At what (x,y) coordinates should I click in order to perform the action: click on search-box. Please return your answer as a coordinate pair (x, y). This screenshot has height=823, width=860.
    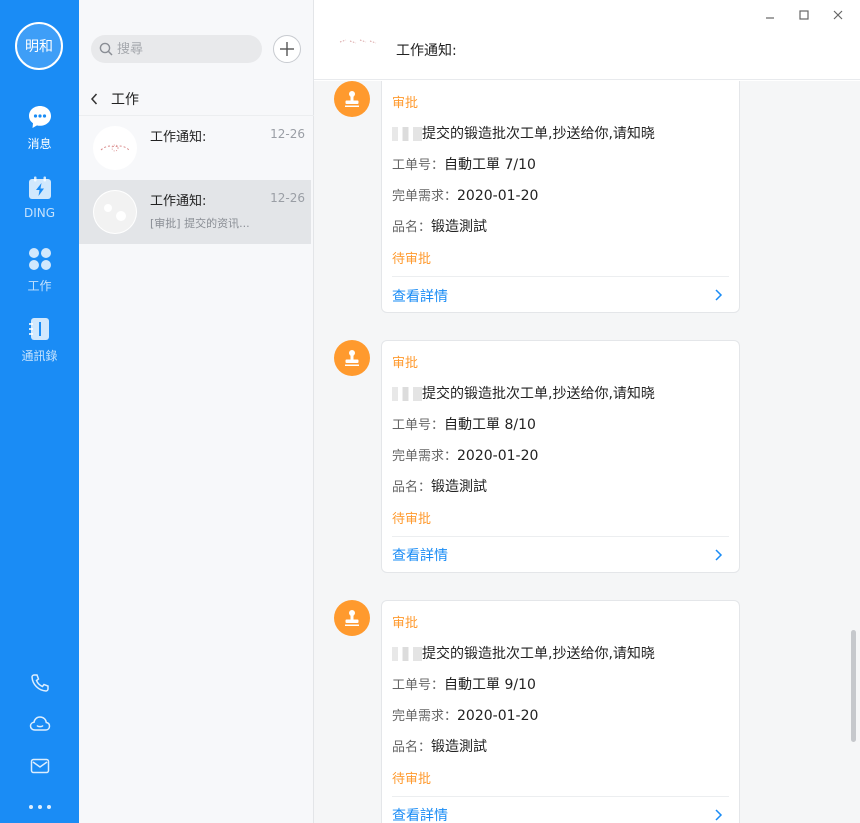
    Looking at the image, I should click on (176, 49).